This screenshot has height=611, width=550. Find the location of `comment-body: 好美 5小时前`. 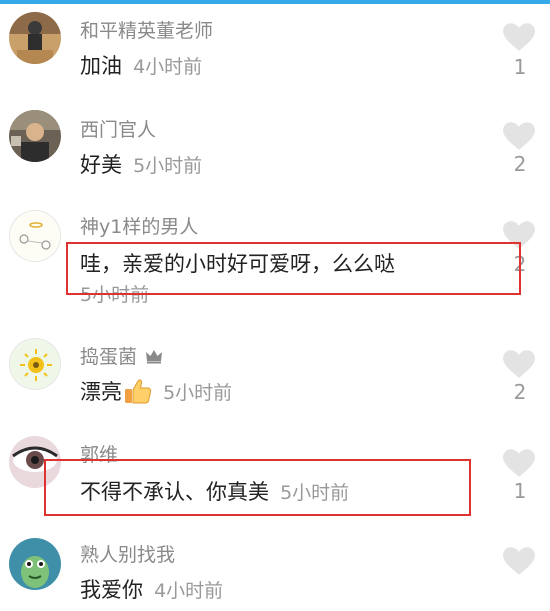

comment-body: 好美 5小时前 is located at coordinates (141, 164).